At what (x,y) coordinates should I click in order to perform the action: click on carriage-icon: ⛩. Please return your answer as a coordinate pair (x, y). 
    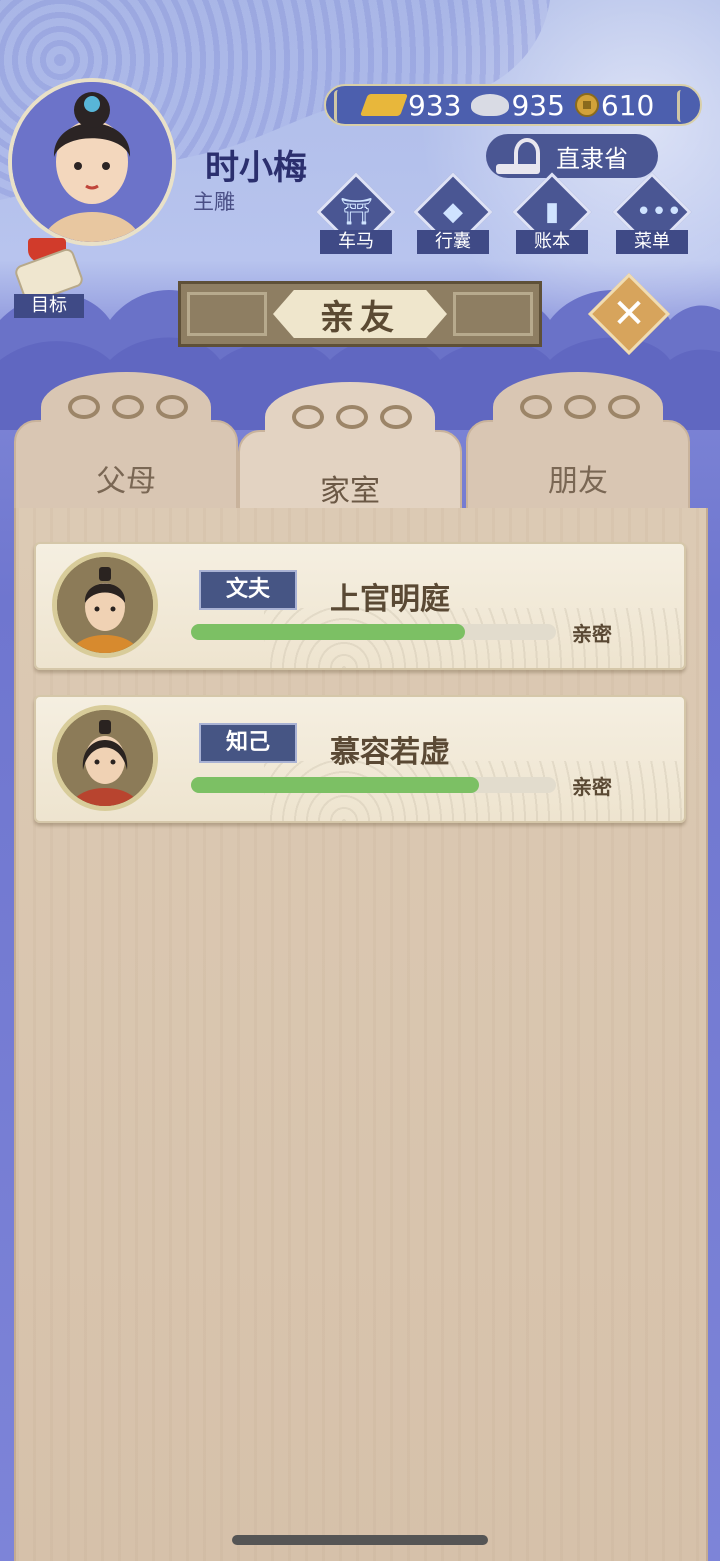
    Looking at the image, I should click on (357, 212).